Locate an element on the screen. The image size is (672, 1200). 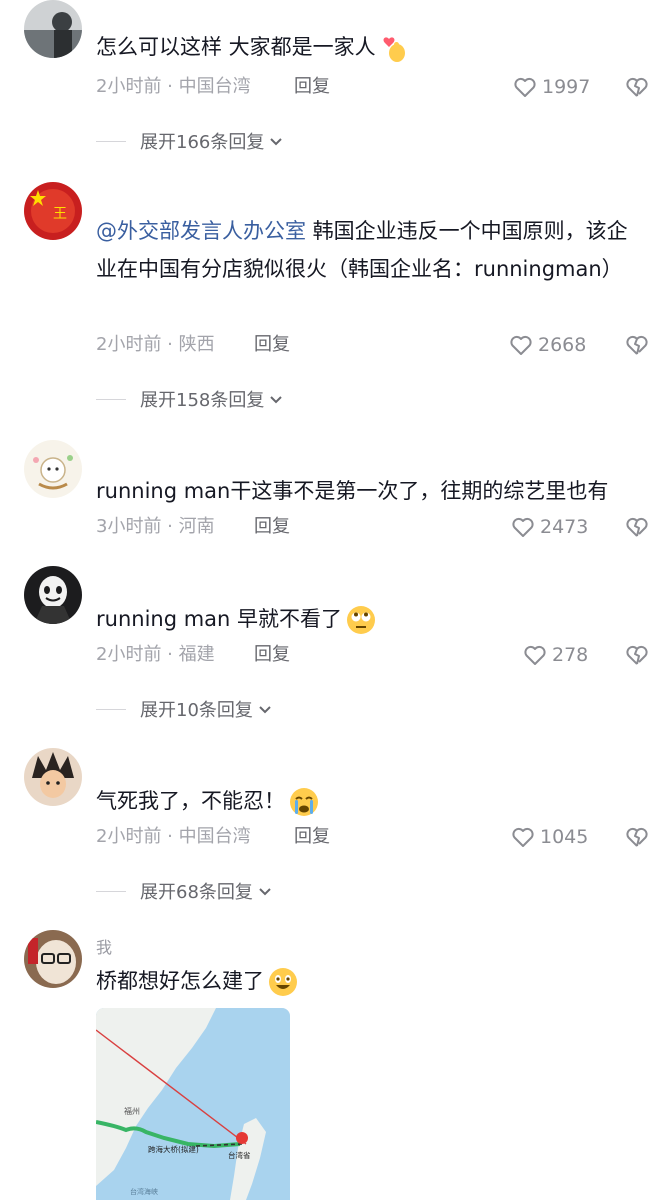
expand-label: 展开158条回复 is located at coordinates (202, 400).